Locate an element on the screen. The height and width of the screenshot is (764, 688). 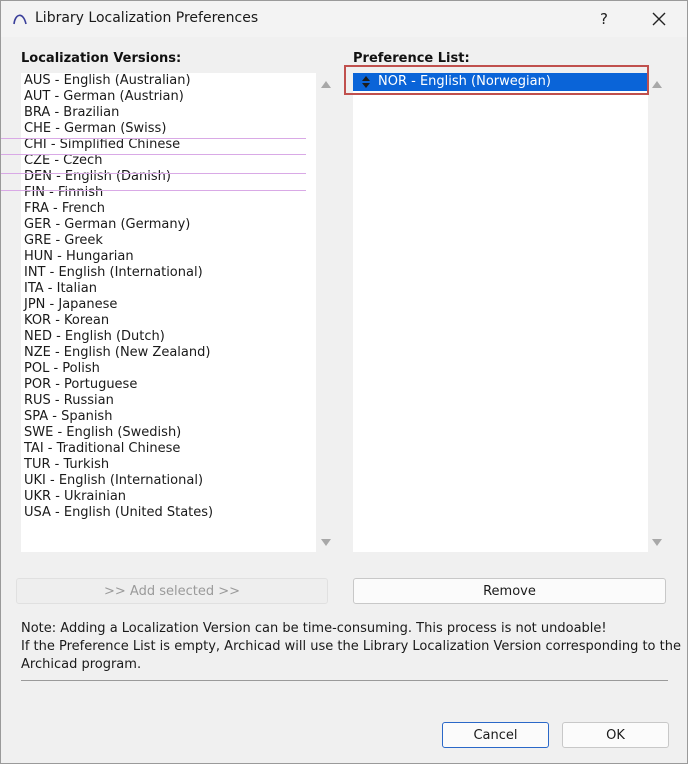
localization-list-item: CHI - Simplified Chinese is located at coordinates (102, 145).